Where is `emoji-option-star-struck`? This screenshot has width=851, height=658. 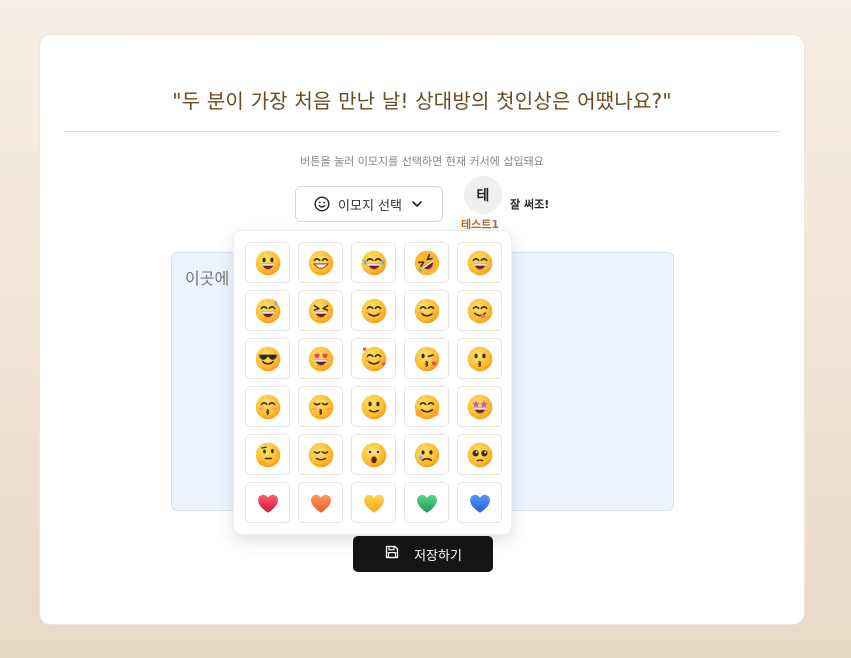
emoji-option-star-struck is located at coordinates (479, 406).